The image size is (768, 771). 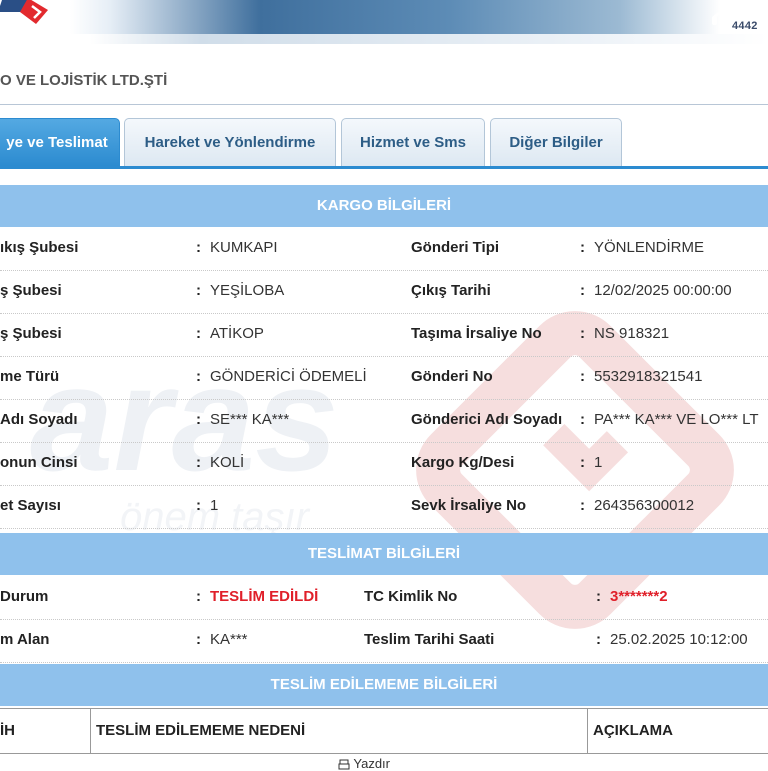 What do you see at coordinates (487, 419) in the screenshot?
I see `field-label: Gönderici Adı Soyadı` at bounding box center [487, 419].